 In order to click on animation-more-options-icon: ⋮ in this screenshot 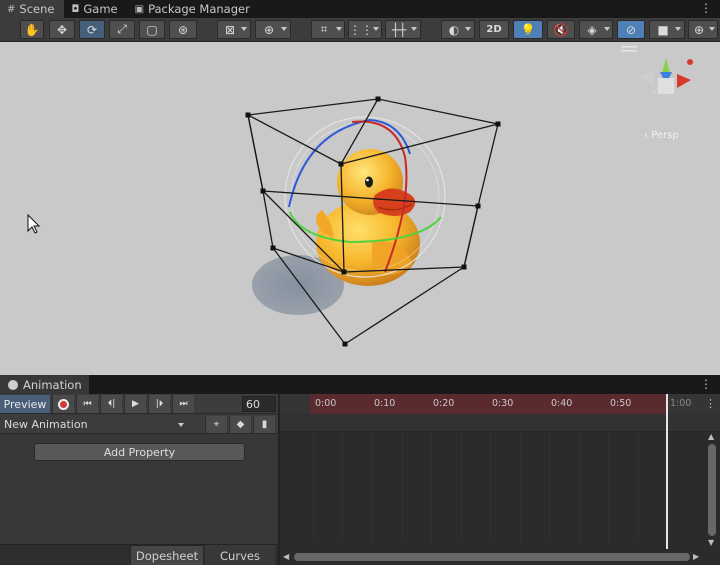, I will do `click(706, 384)`.